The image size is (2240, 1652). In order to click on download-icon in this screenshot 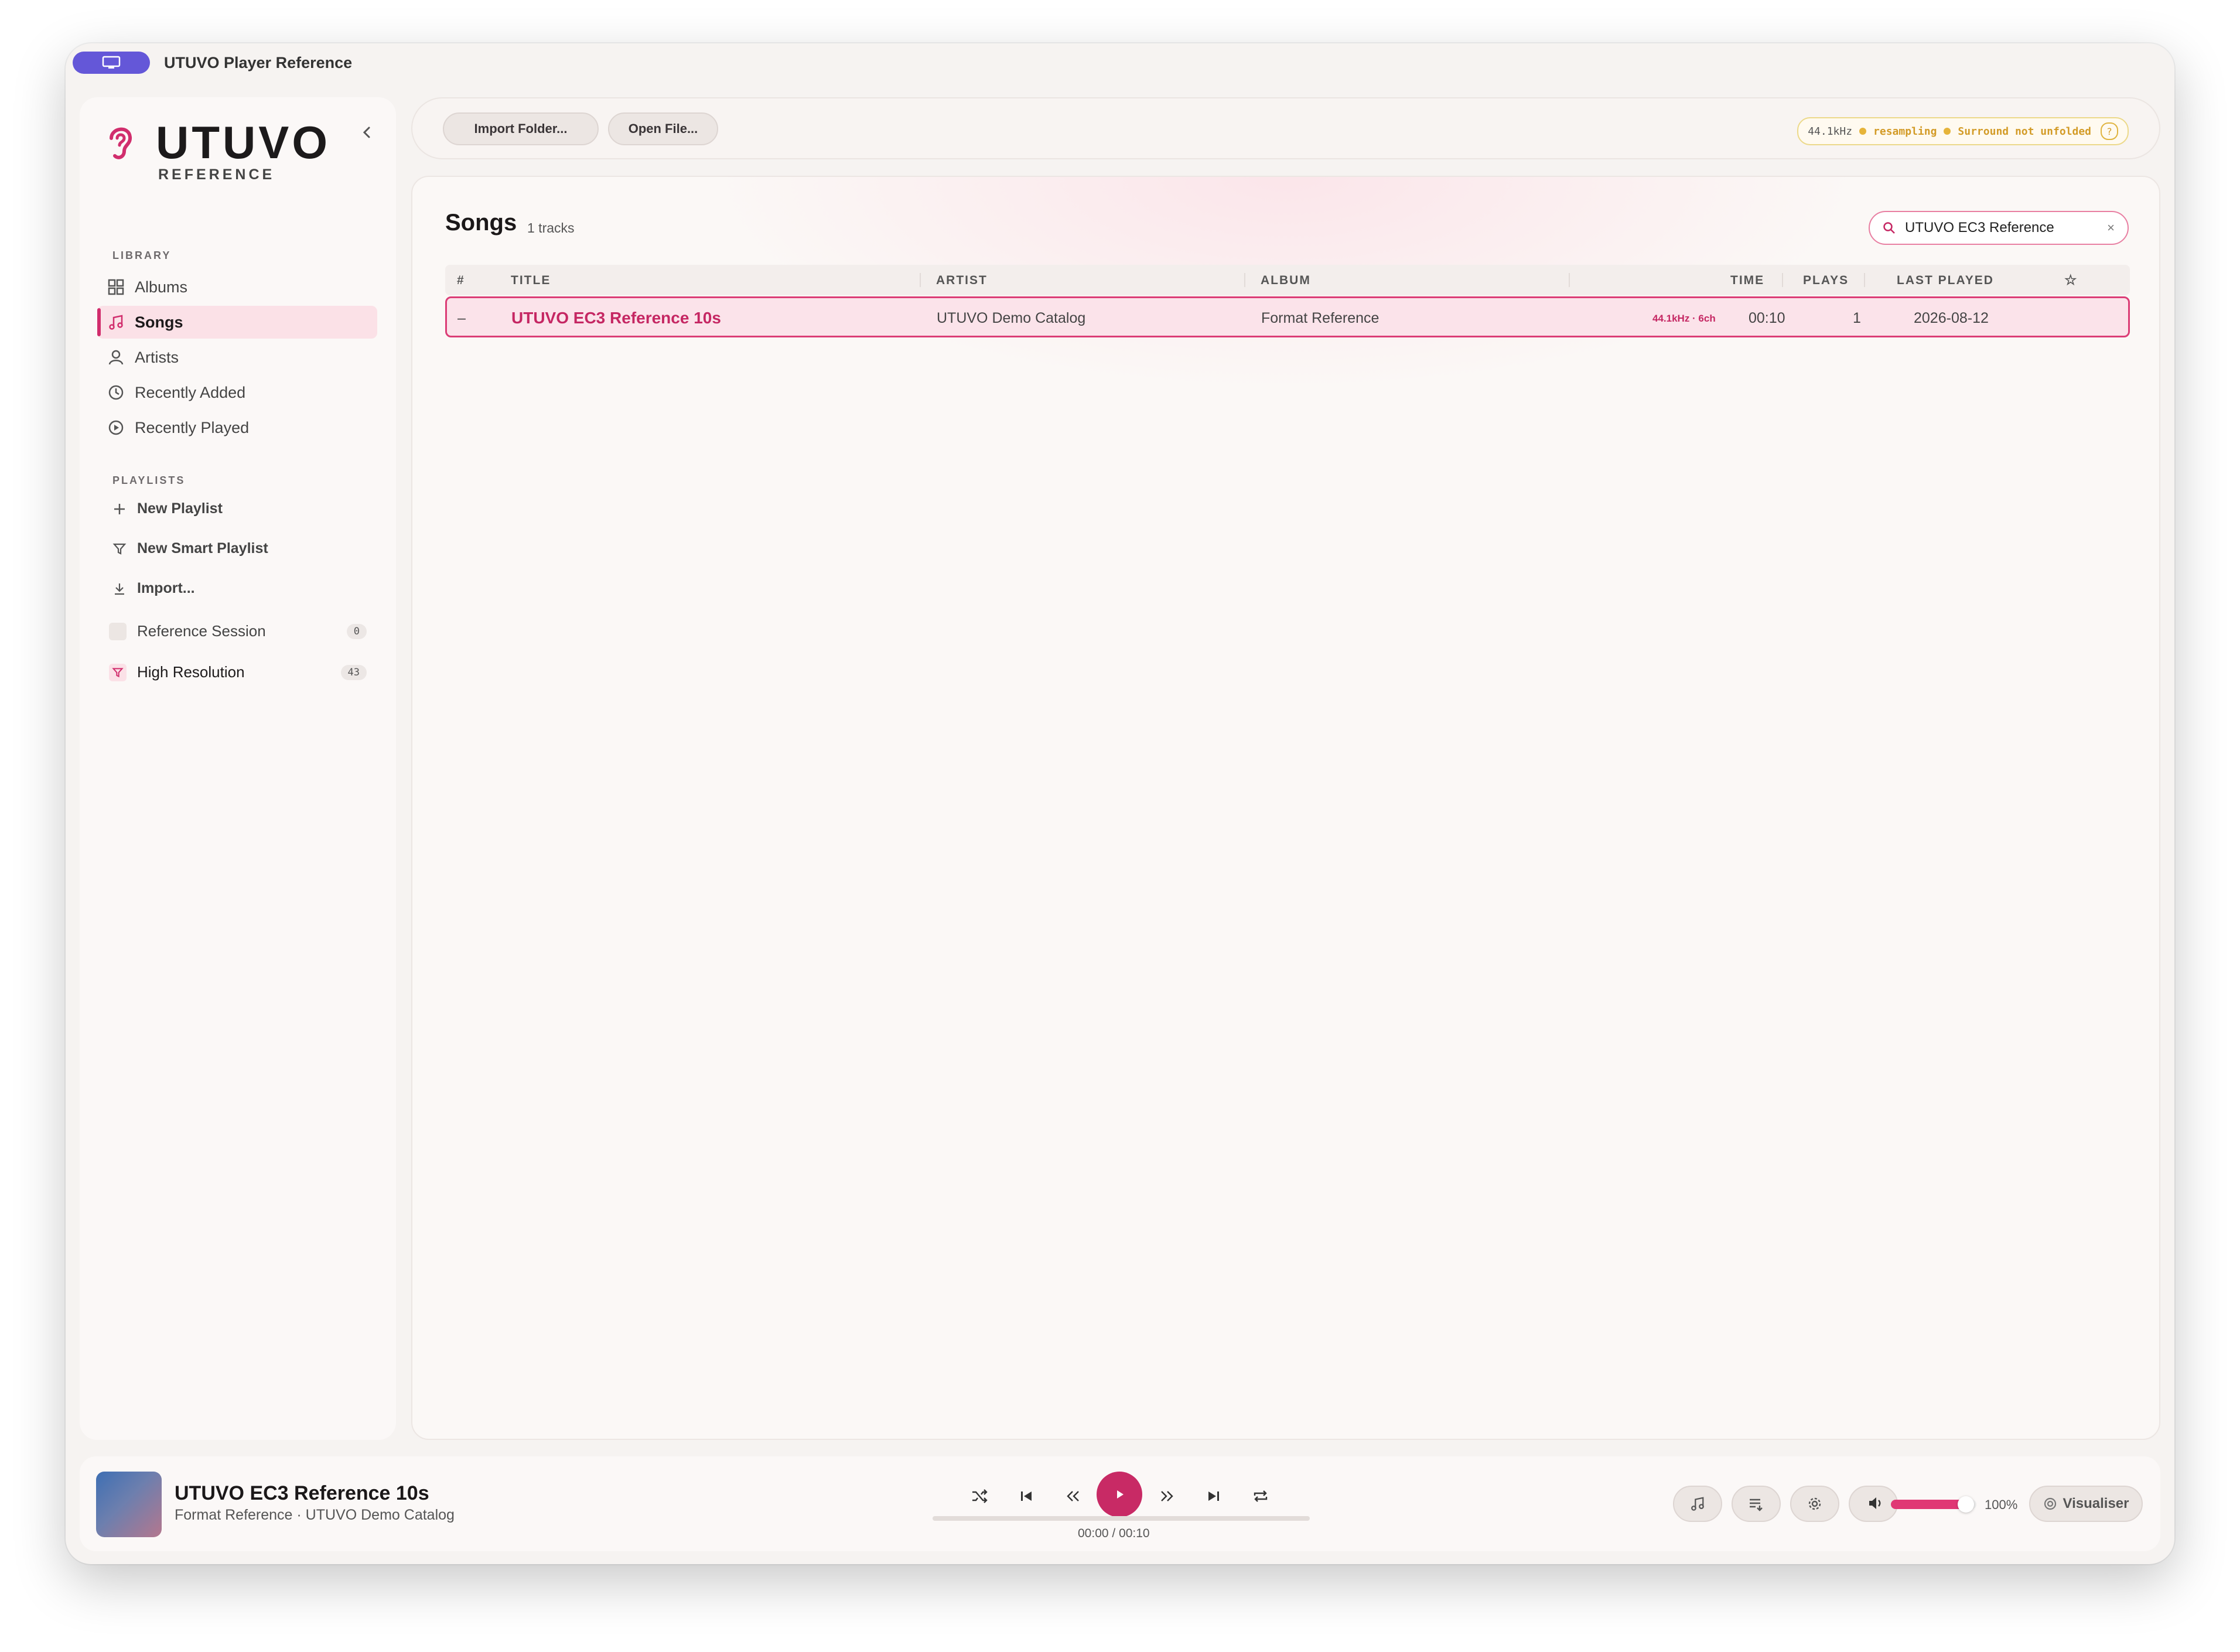, I will do `click(119, 589)`.